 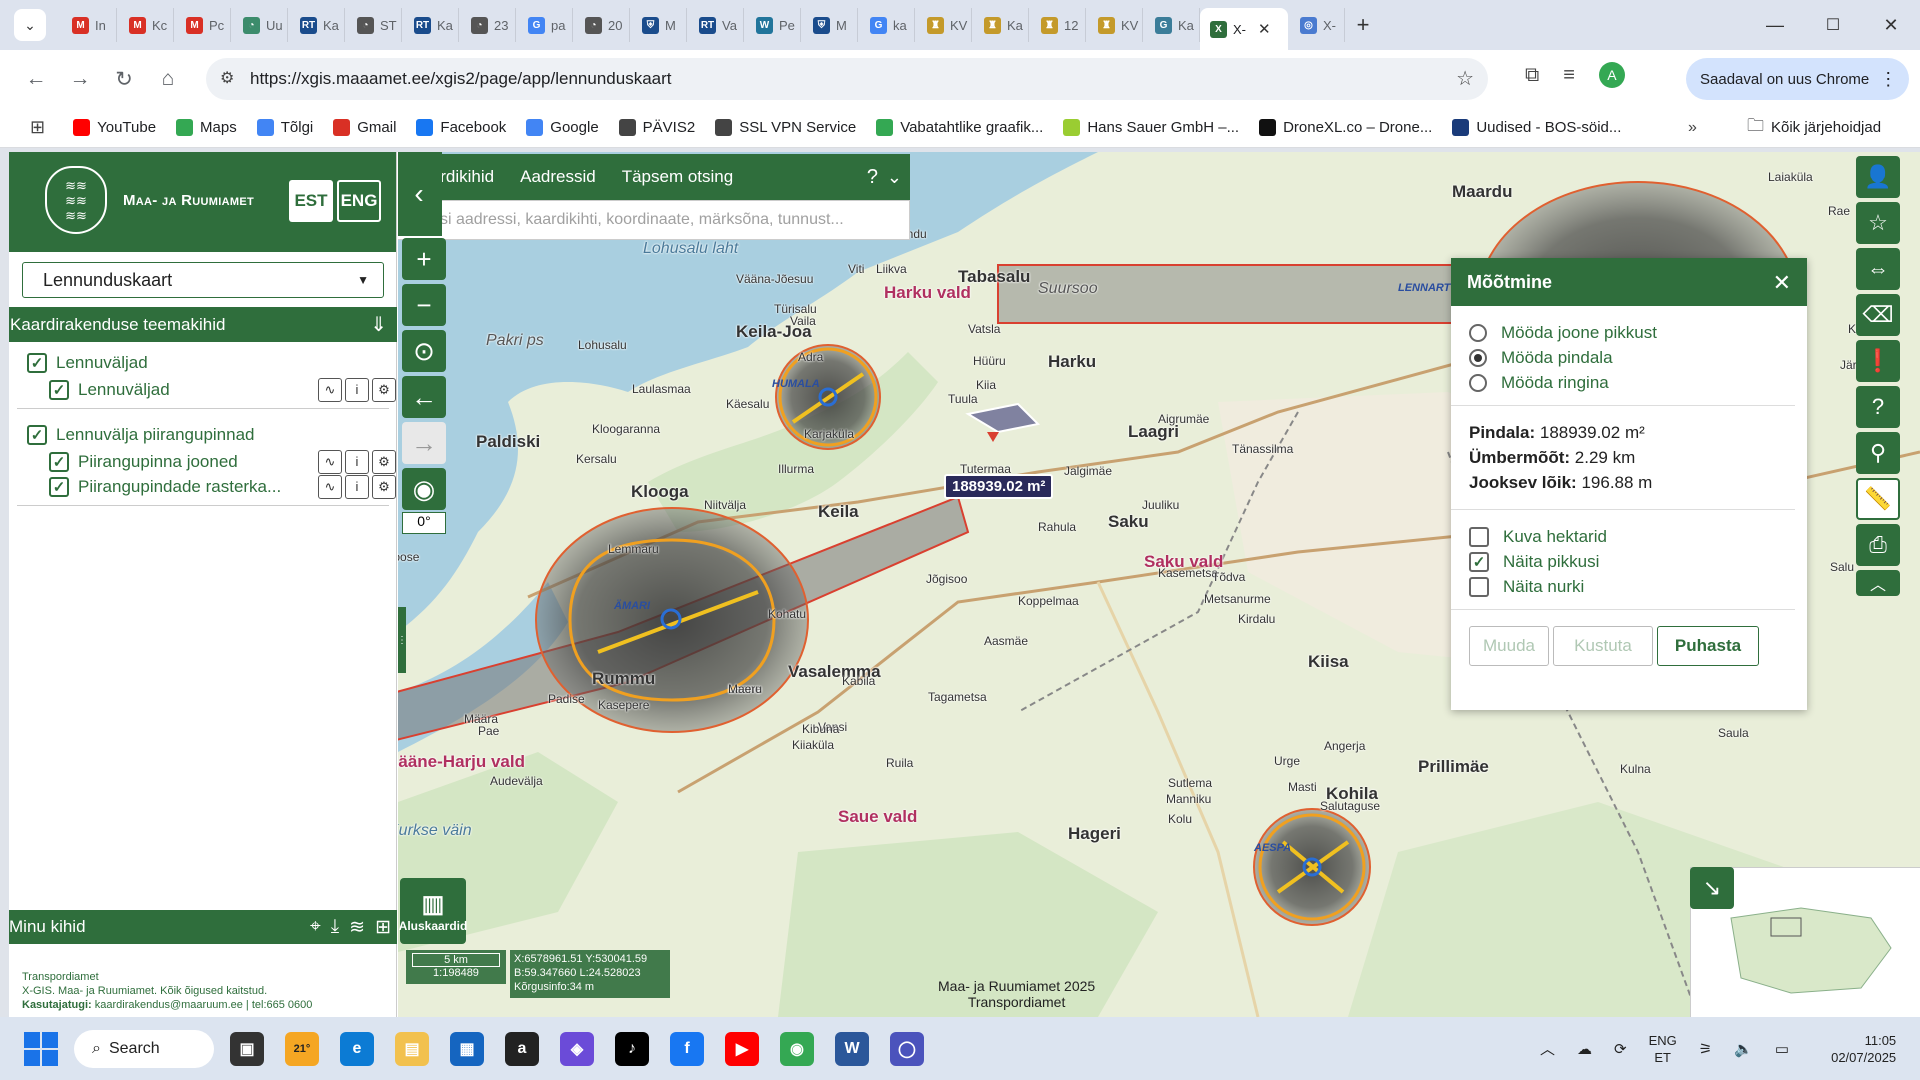 What do you see at coordinates (259, 25) in the screenshot?
I see `browser-tab: ◔ Uu` at bounding box center [259, 25].